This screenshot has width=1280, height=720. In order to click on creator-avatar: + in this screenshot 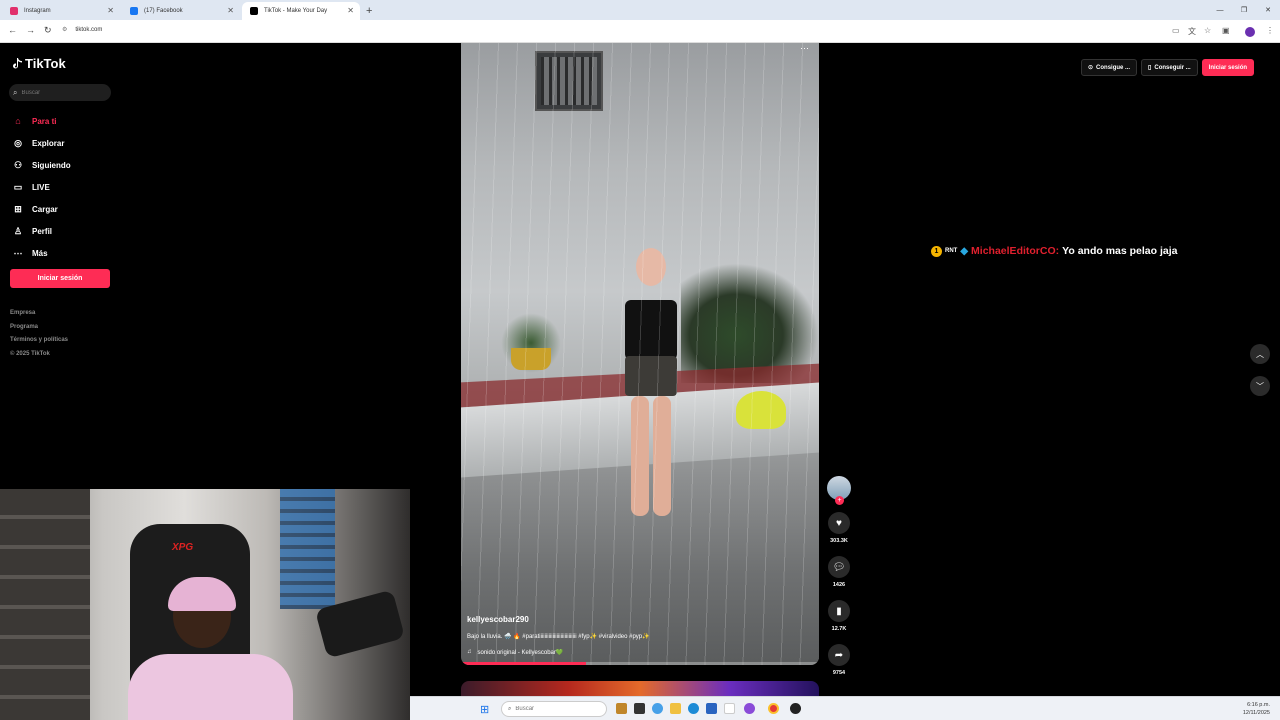, I will do `click(839, 490)`.